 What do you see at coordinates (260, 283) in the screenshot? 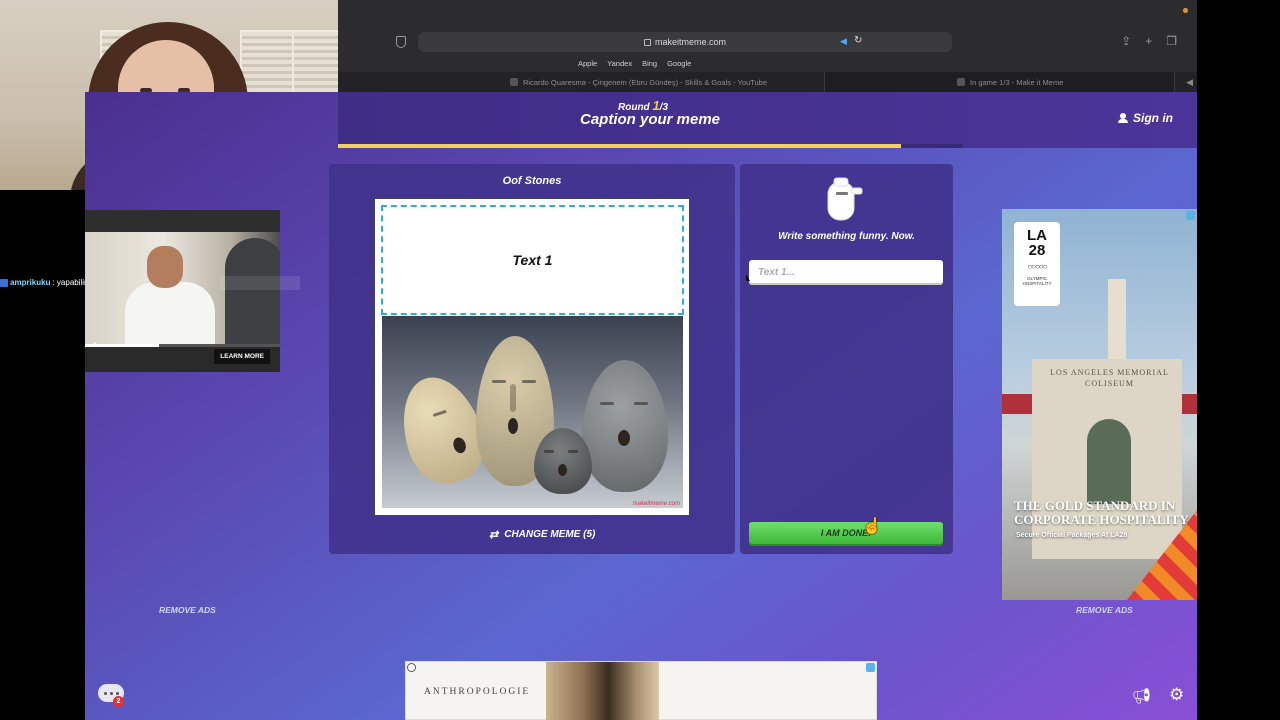
I see `chat-overlay-bar` at bounding box center [260, 283].